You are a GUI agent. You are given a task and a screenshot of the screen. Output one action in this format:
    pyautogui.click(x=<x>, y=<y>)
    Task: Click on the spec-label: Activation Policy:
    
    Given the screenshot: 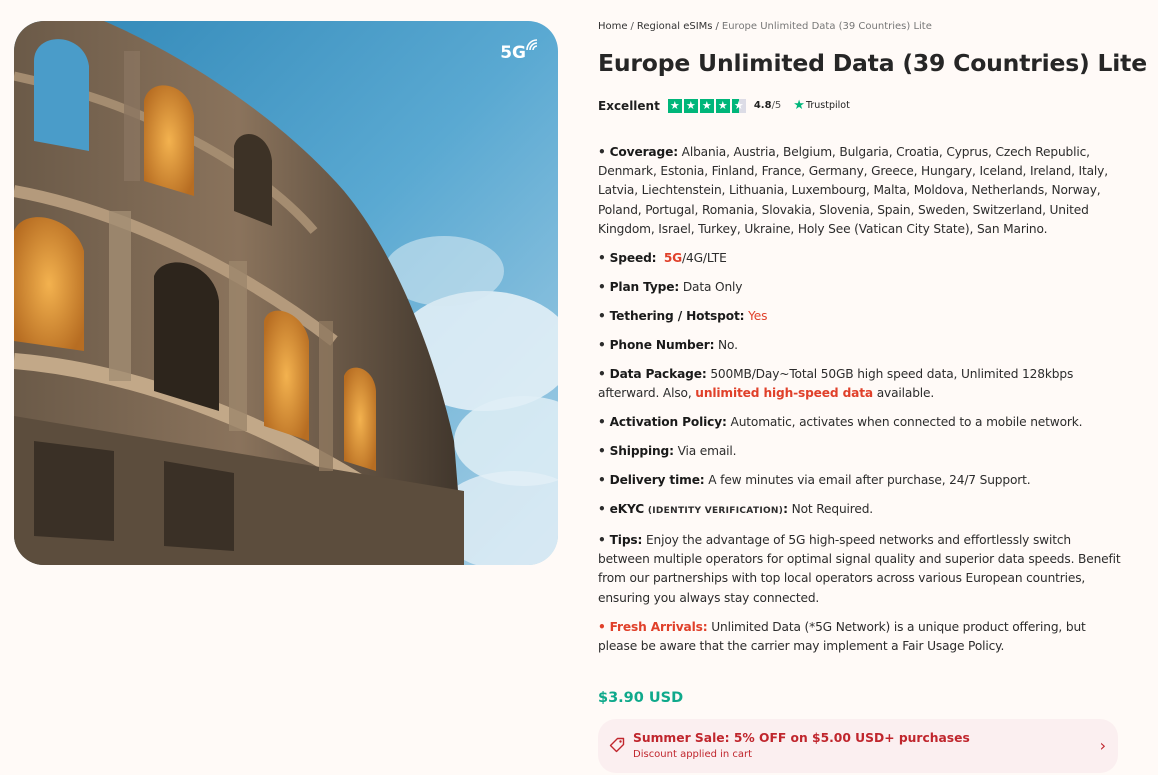 What is the action you would take?
    pyautogui.click(x=668, y=422)
    